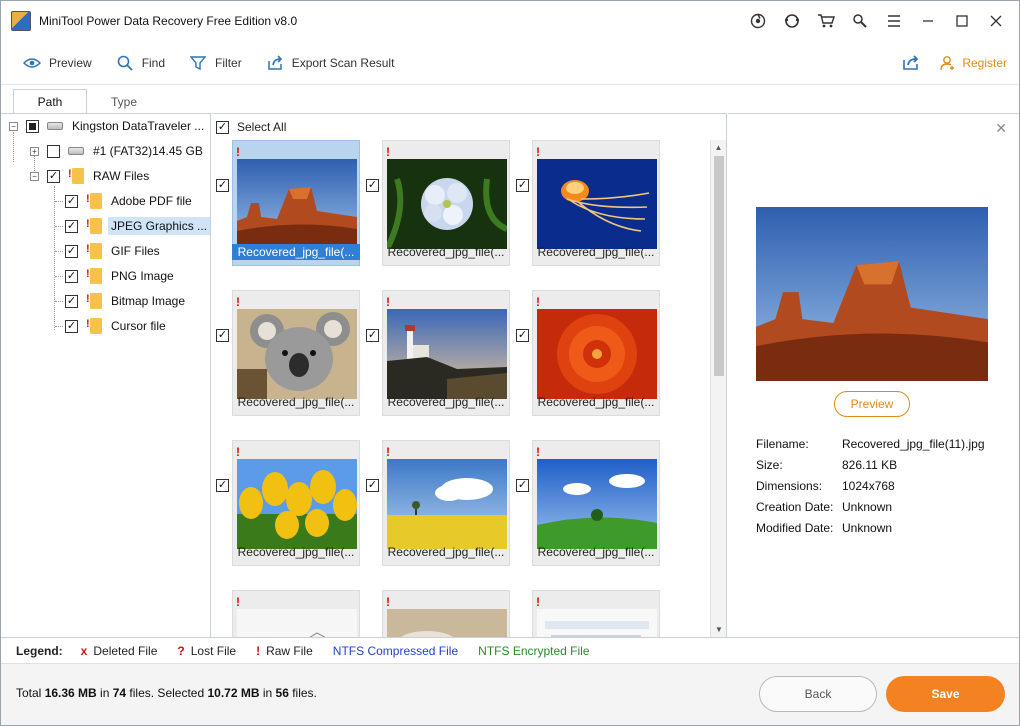 This screenshot has width=1020, height=726. Describe the element at coordinates (769, 465) in the screenshot. I see `info-key: Size:` at that location.